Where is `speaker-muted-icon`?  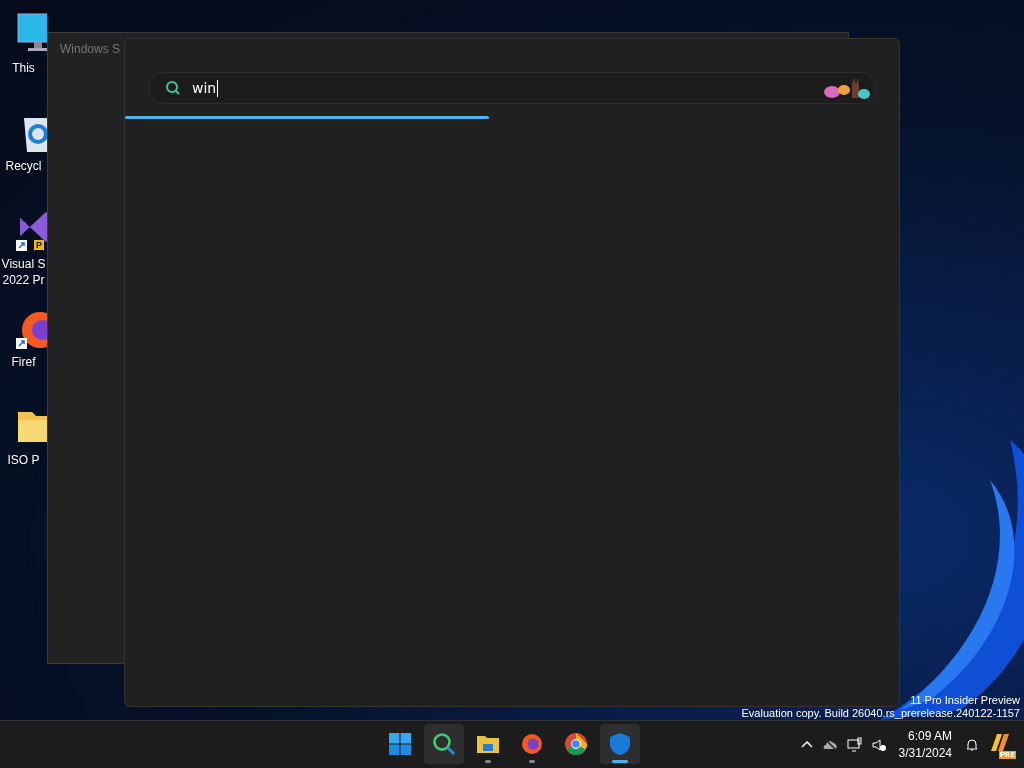
speaker-muted-icon is located at coordinates (878, 744).